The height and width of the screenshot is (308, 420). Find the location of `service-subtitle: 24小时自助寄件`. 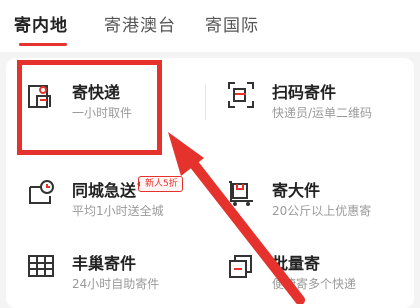

service-subtitle: 24小时自助寄件 is located at coordinates (116, 284).